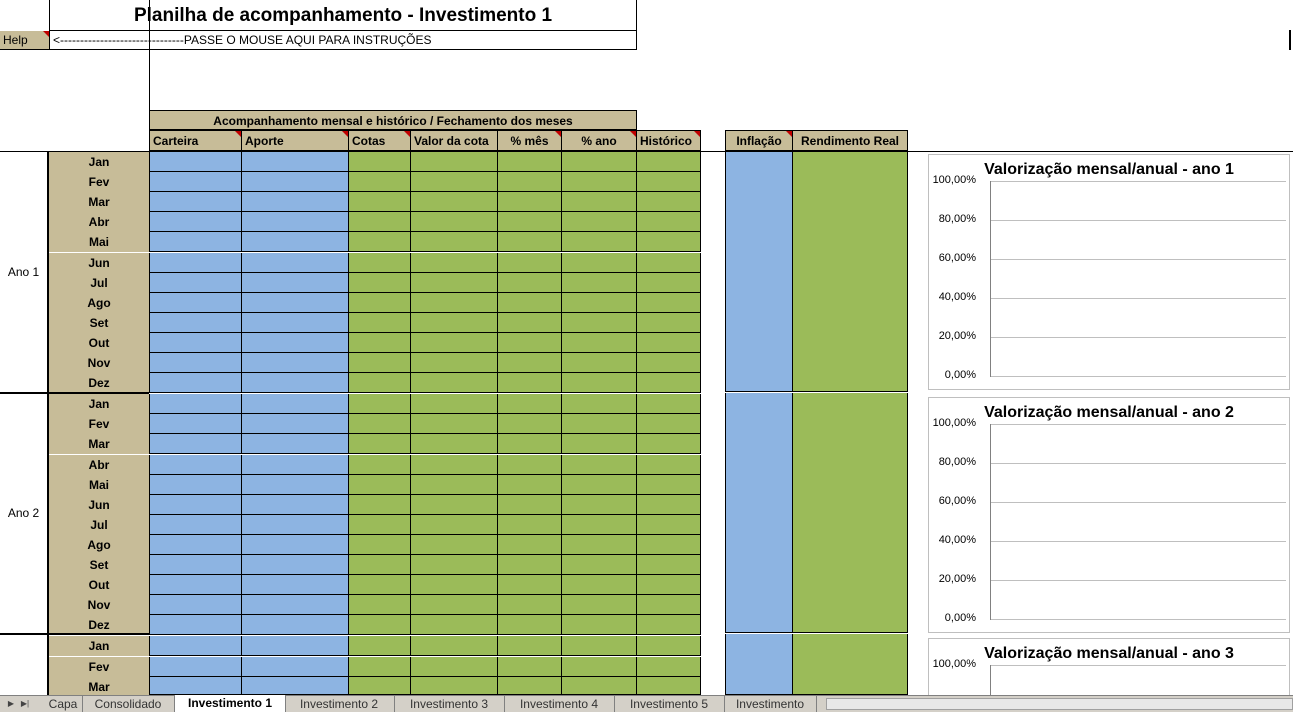  Describe the element at coordinates (599, 140) in the screenshot. I see `header-pct-ano: % ano` at that location.